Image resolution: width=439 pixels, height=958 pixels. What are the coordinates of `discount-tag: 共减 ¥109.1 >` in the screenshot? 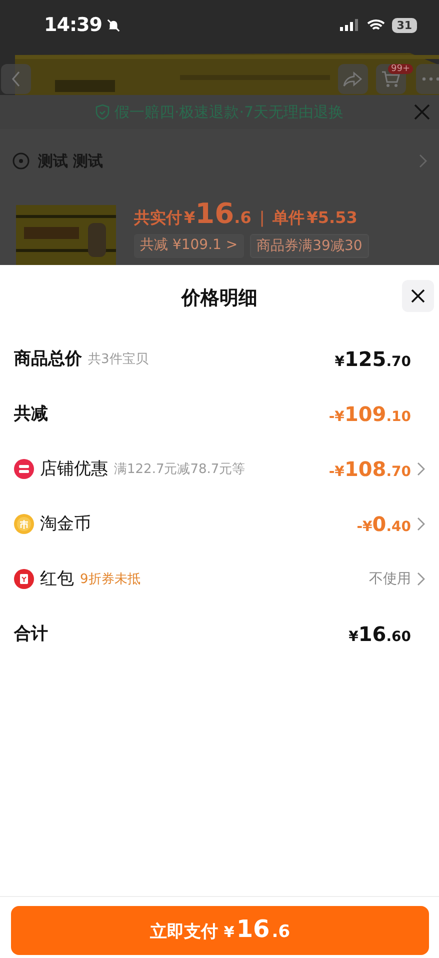 It's located at (189, 246).